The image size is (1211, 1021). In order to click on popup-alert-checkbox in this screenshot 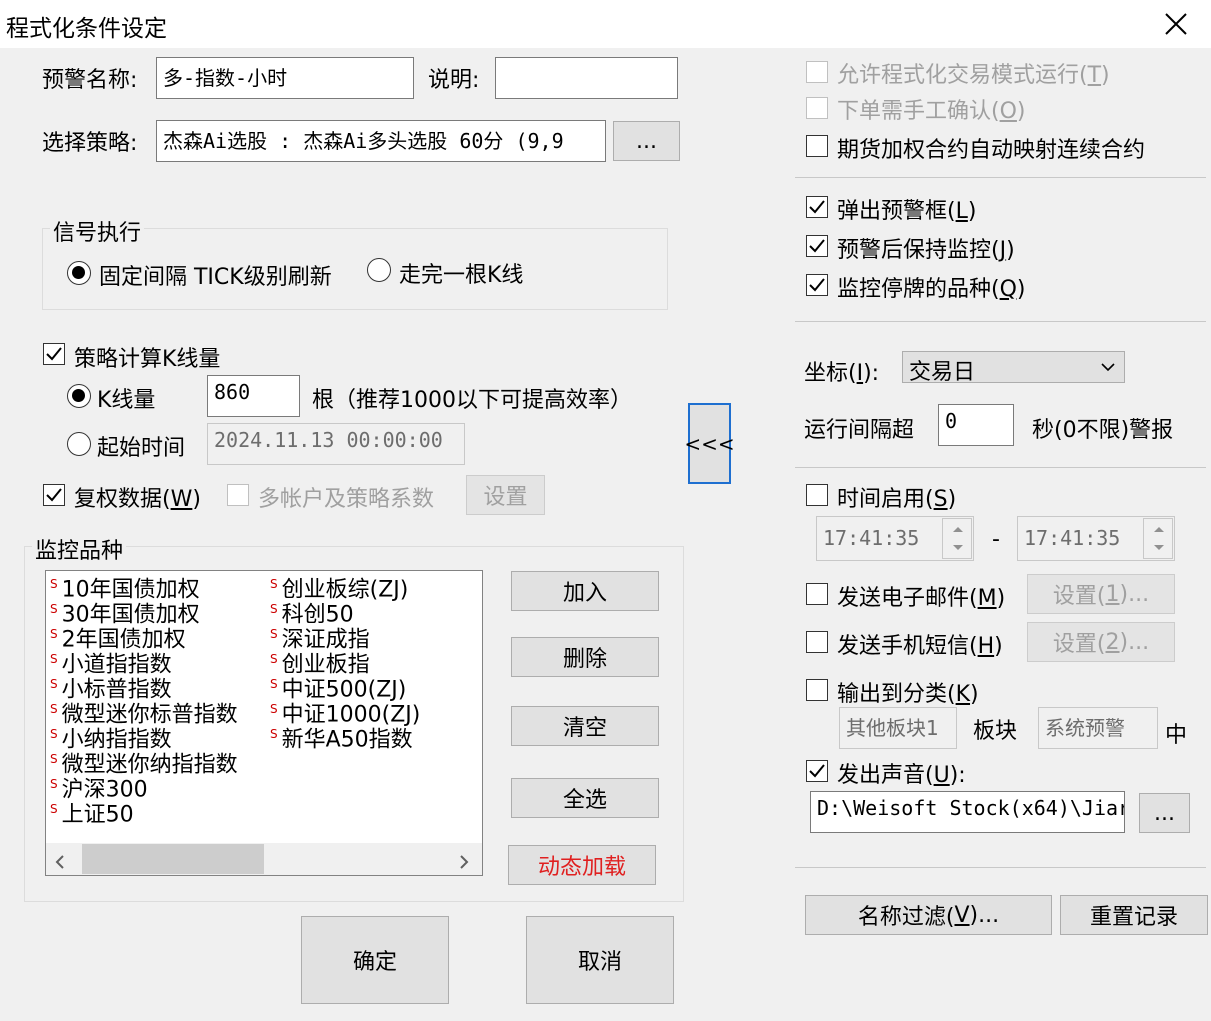, I will do `click(817, 207)`.